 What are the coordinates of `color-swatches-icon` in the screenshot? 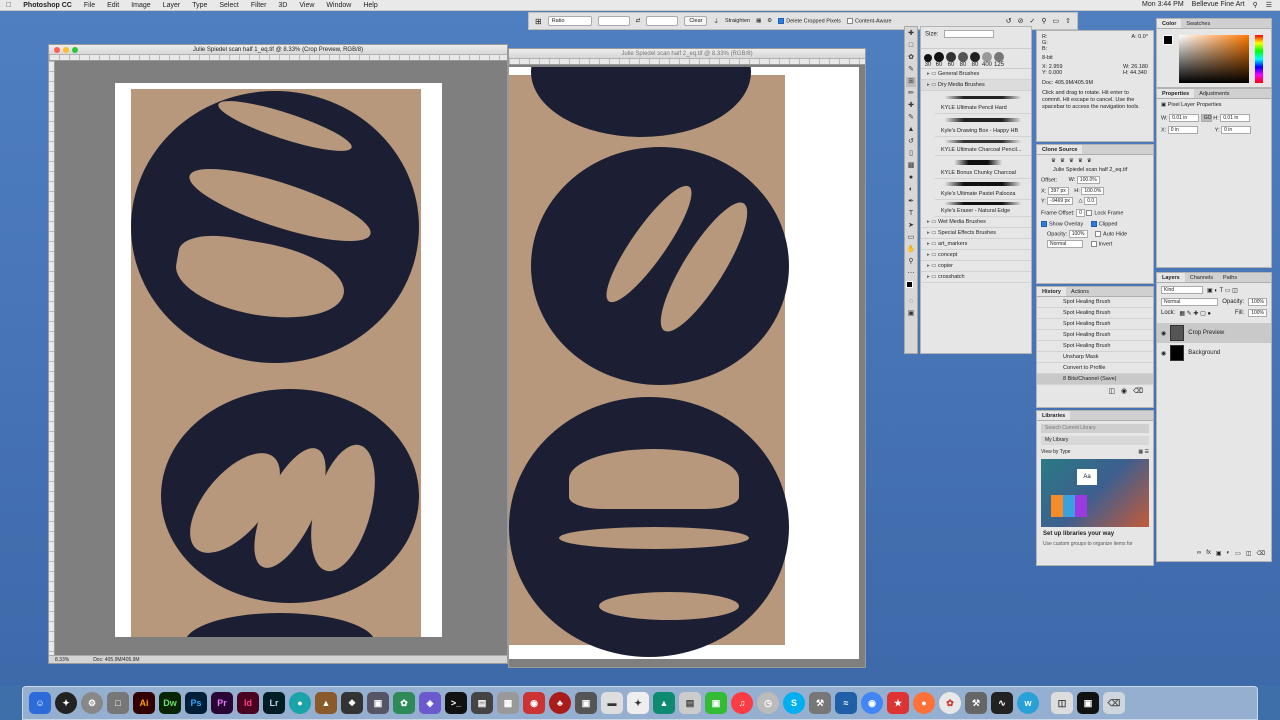 It's located at (911, 286).